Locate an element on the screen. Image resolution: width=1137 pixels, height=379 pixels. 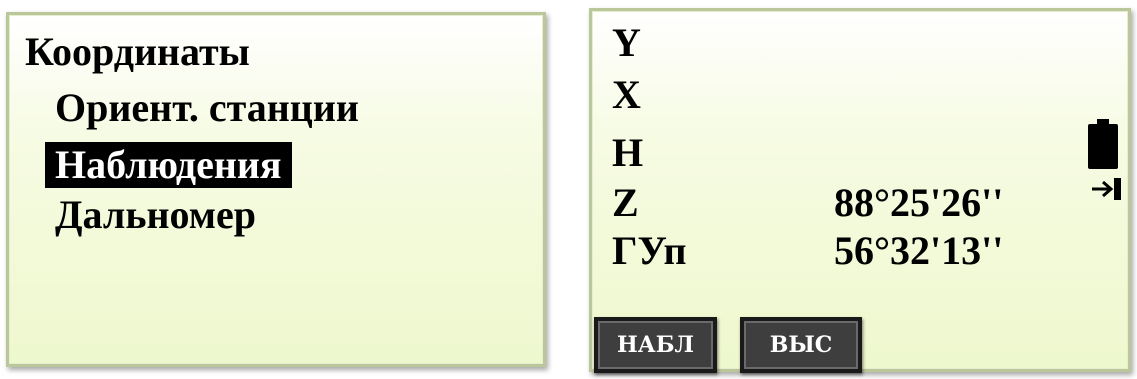
softkey-height-button: ВЫС is located at coordinates (801, 345).